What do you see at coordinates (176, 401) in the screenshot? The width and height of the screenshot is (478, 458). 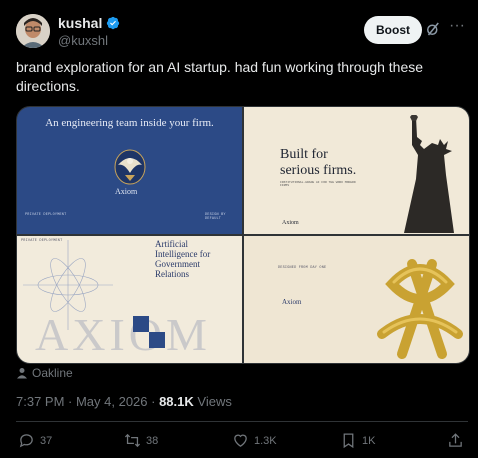 I see `views-count: 88.1K` at bounding box center [176, 401].